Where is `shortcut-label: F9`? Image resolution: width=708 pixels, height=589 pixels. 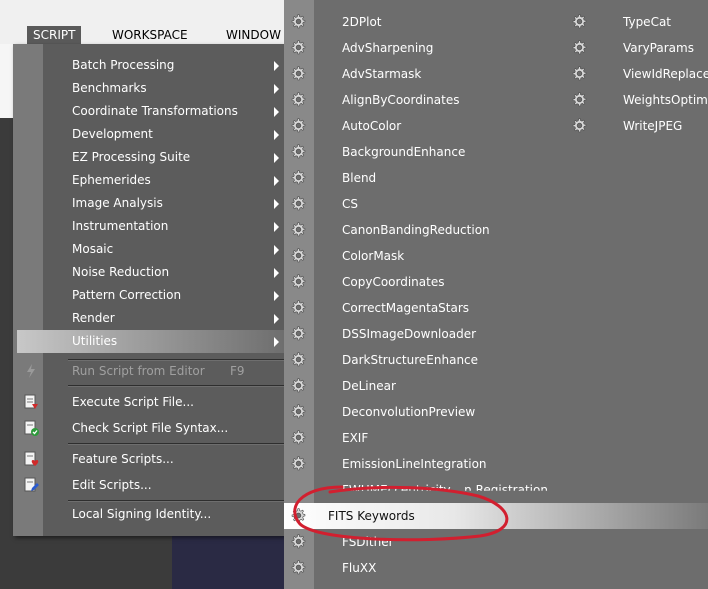 shortcut-label: F9 is located at coordinates (237, 371).